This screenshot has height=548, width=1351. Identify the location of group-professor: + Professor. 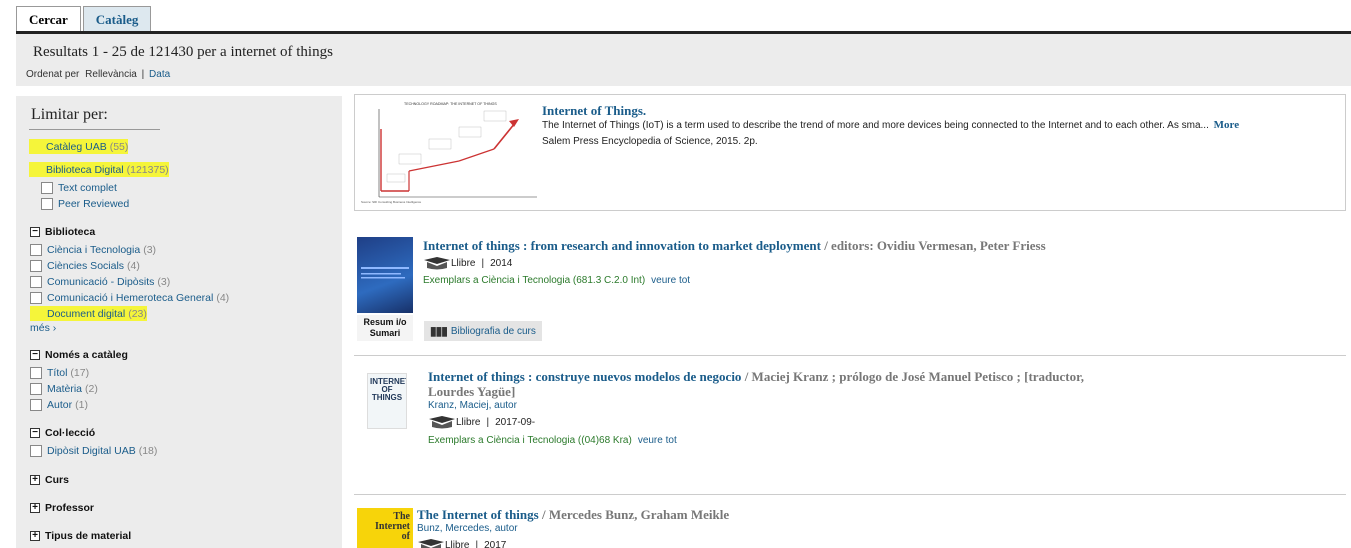
(62, 508).